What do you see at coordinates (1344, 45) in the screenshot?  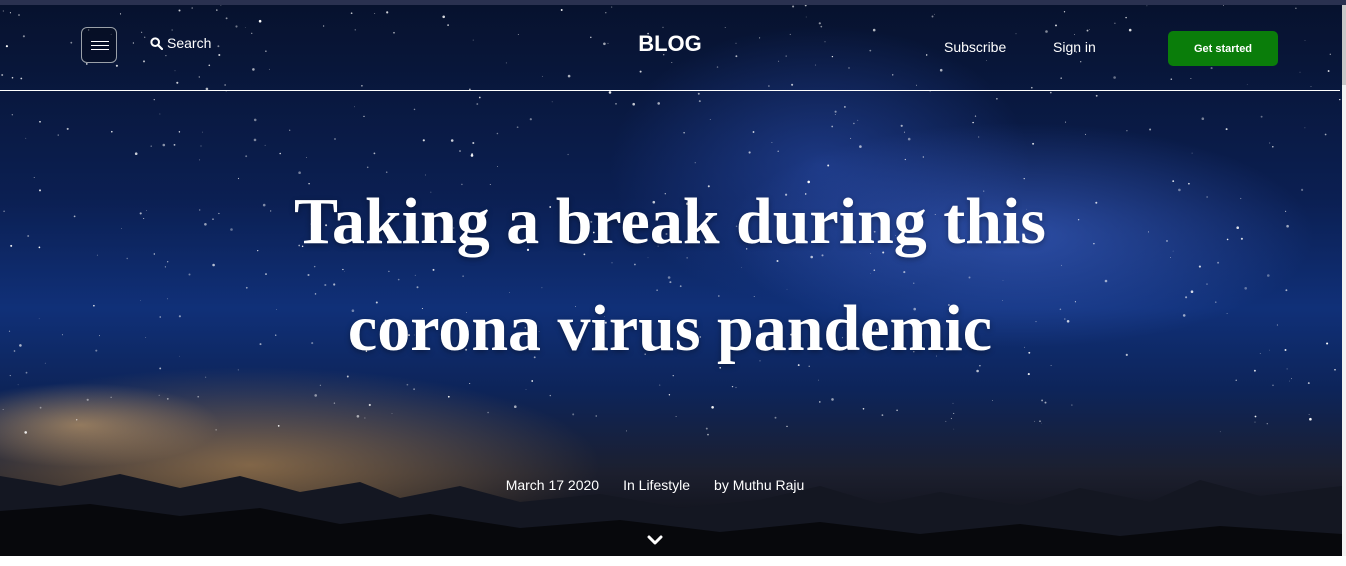 I see `scrollbar-thumb` at bounding box center [1344, 45].